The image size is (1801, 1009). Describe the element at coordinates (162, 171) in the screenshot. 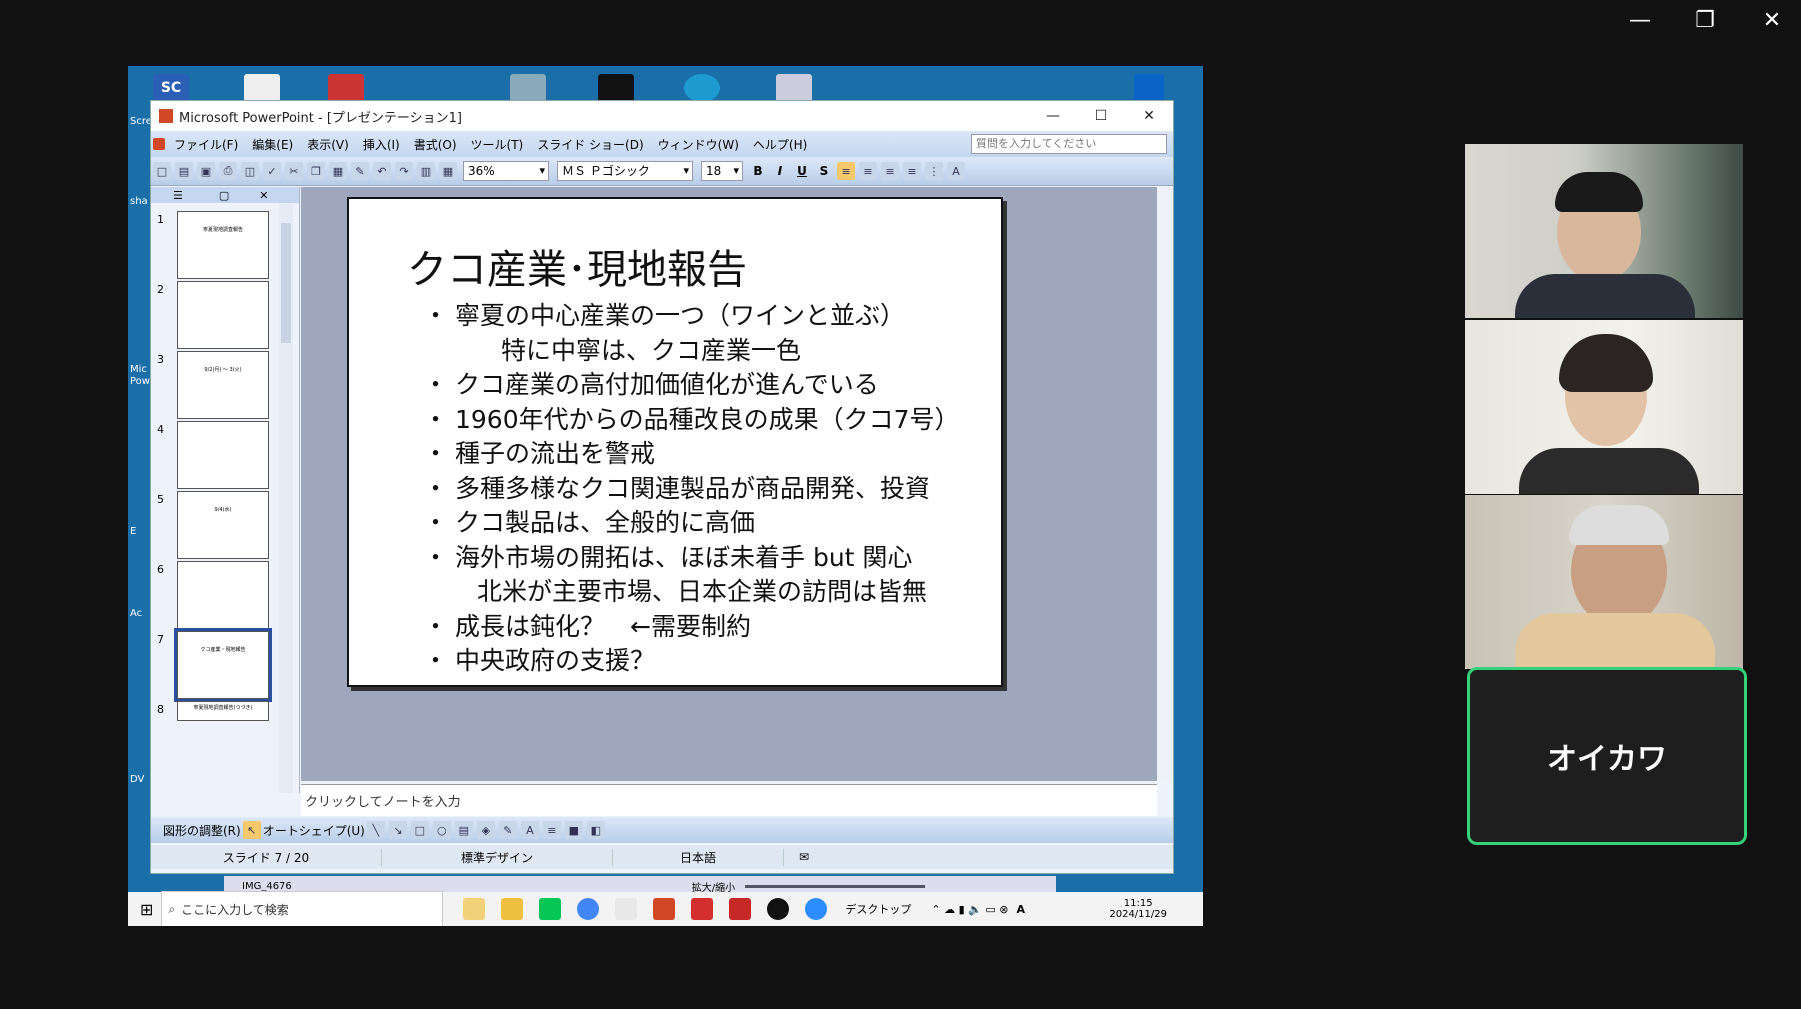

I see `new-icon: □` at that location.